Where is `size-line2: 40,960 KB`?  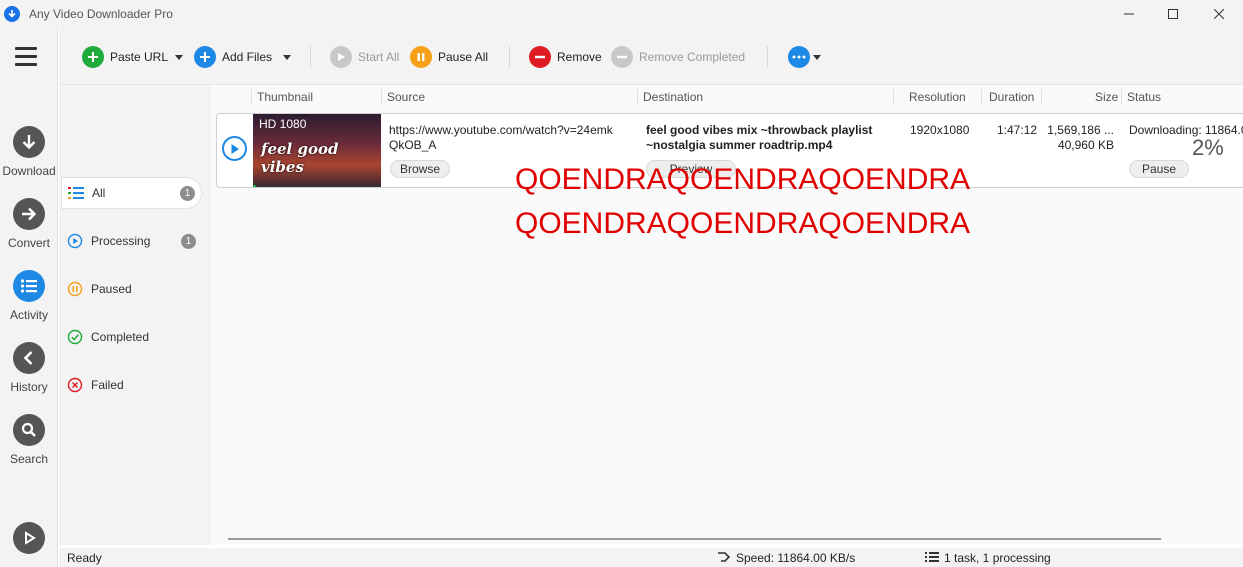 size-line2: 40,960 KB is located at coordinates (1085, 145).